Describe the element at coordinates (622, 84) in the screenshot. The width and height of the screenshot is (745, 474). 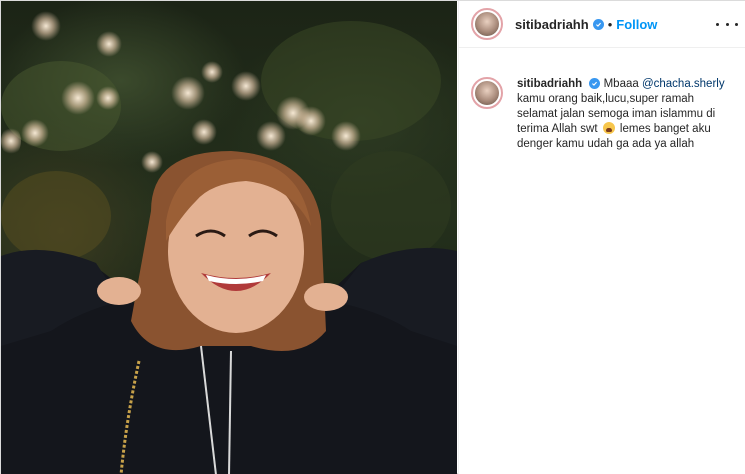
I see `caption-text-start: Mbaaa` at that location.